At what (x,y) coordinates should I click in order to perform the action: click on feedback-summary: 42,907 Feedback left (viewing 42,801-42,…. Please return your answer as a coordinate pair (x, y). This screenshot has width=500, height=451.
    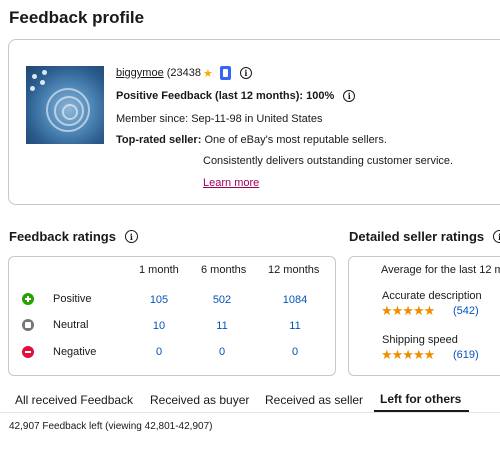
    Looking at the image, I should click on (111, 426).